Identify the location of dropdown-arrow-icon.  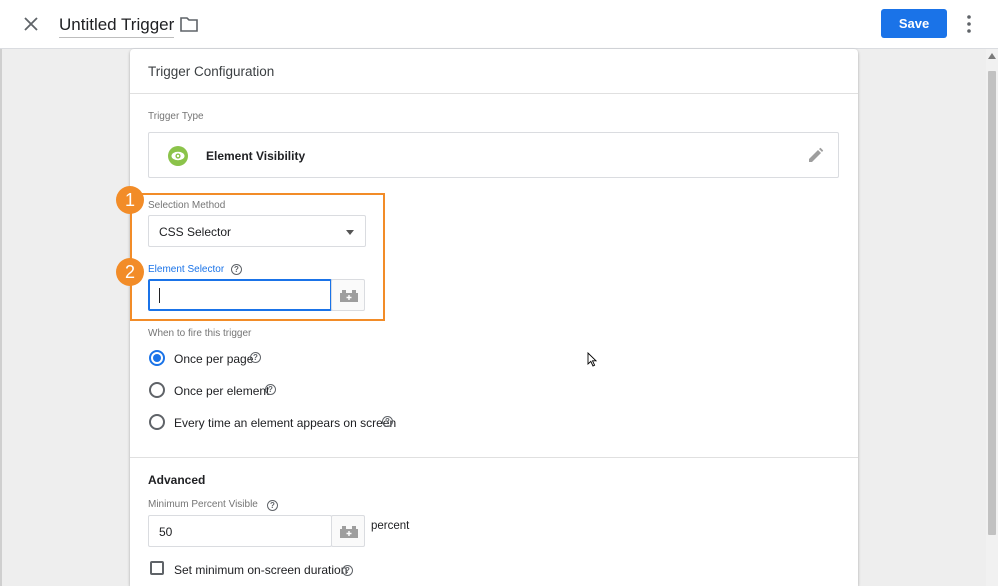
(350, 232).